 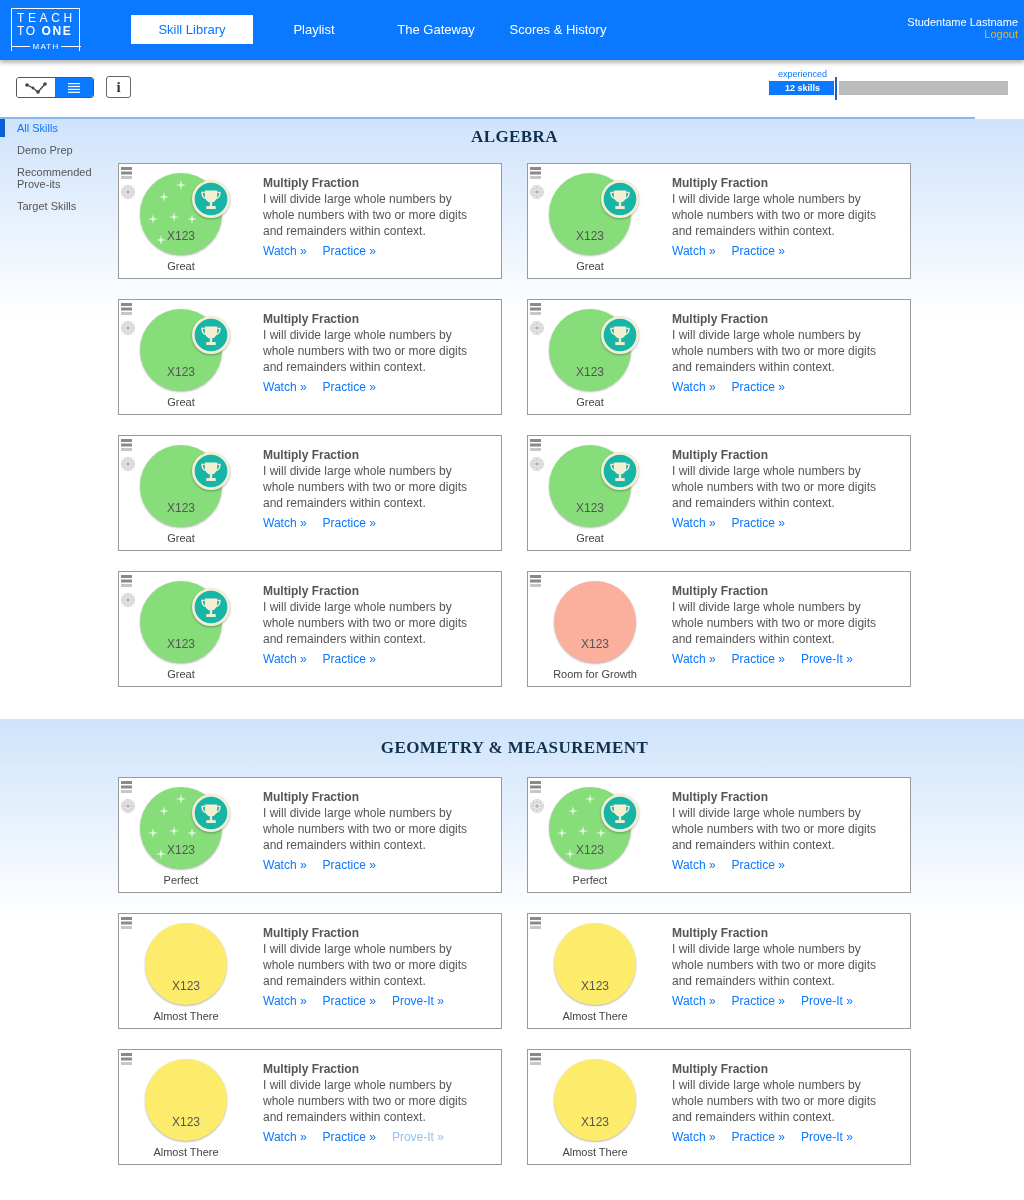 What do you see at coordinates (436, 29) in the screenshot?
I see `nav-tab: The Gateway` at bounding box center [436, 29].